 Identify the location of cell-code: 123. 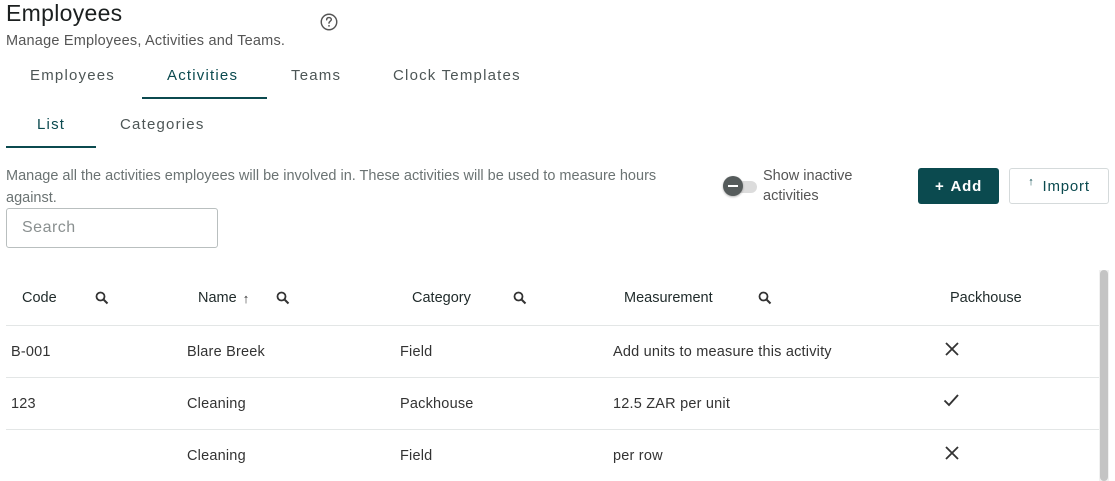
(23, 404).